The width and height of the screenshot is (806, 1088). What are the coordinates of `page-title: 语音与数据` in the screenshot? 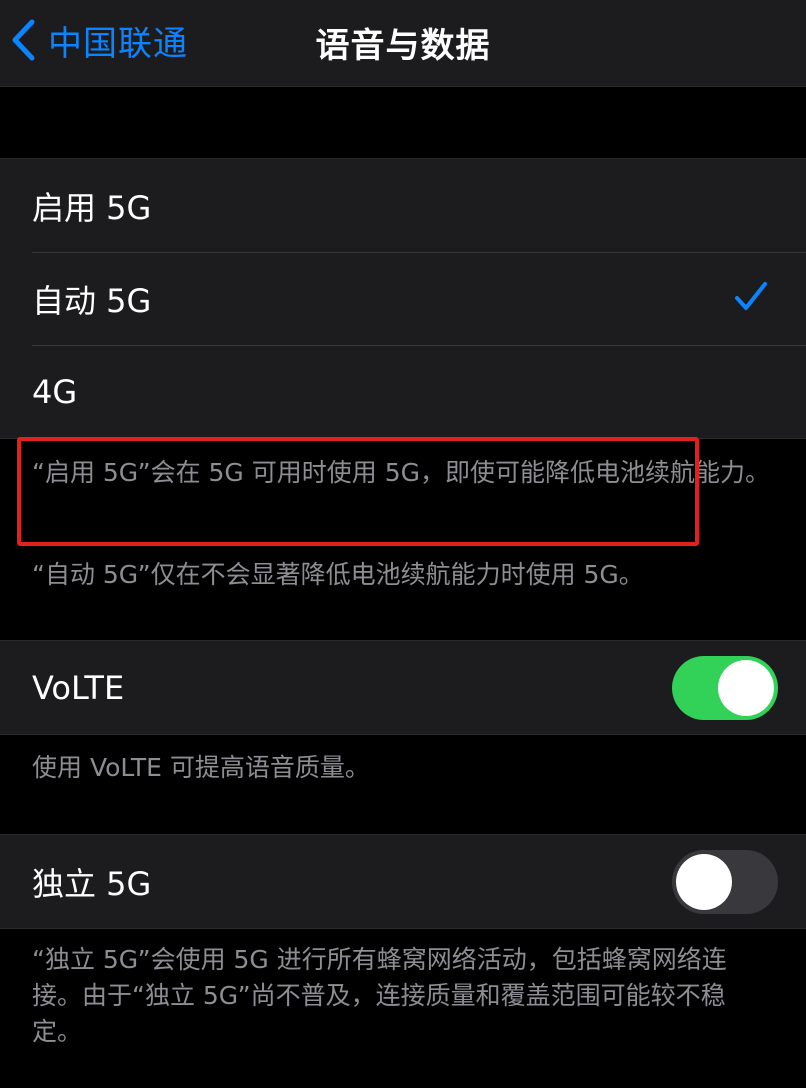 It's located at (403, 46).